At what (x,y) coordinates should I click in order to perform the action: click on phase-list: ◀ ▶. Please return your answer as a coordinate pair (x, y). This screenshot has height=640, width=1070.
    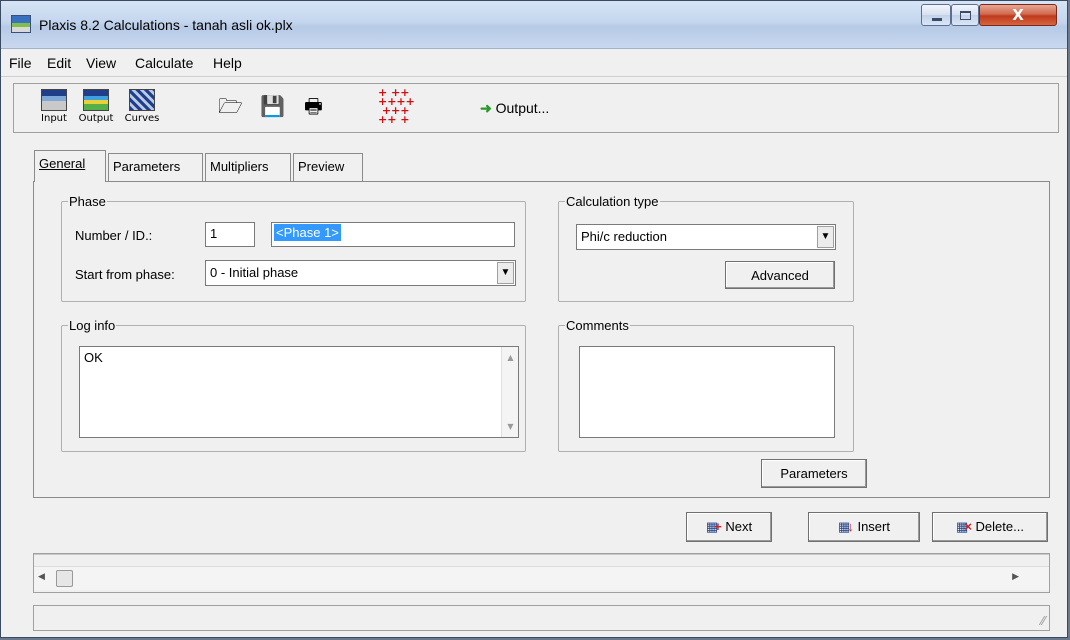
    Looking at the image, I should click on (541, 573).